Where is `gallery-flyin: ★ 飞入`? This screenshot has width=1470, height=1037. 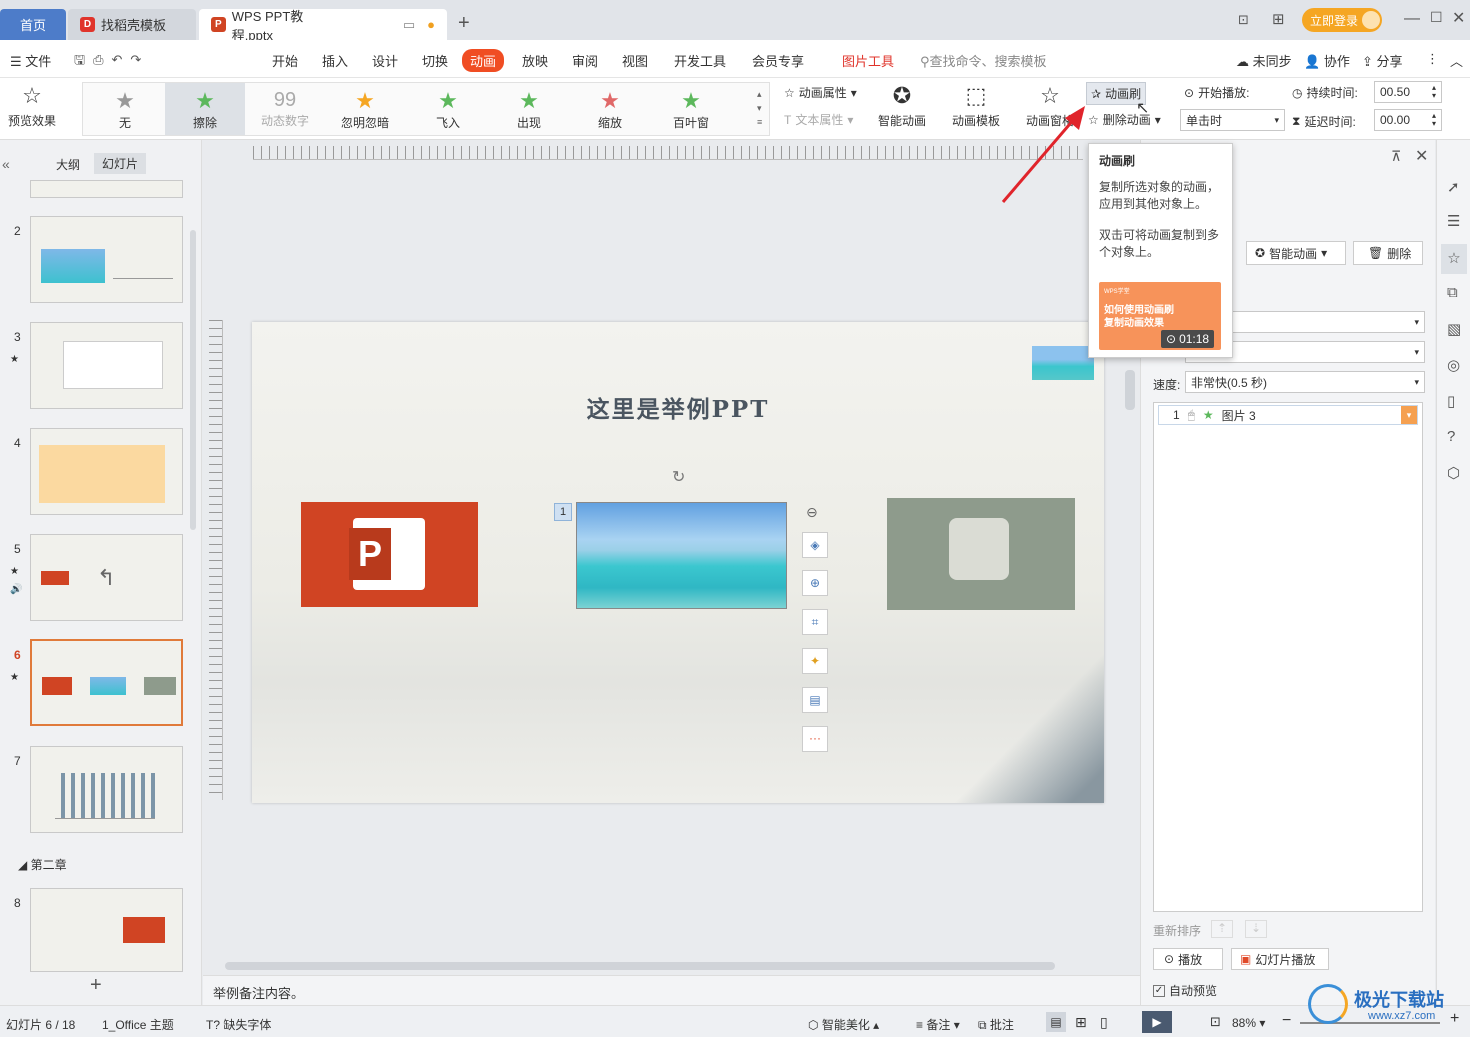 gallery-flyin: ★ 飞入 is located at coordinates (448, 109).